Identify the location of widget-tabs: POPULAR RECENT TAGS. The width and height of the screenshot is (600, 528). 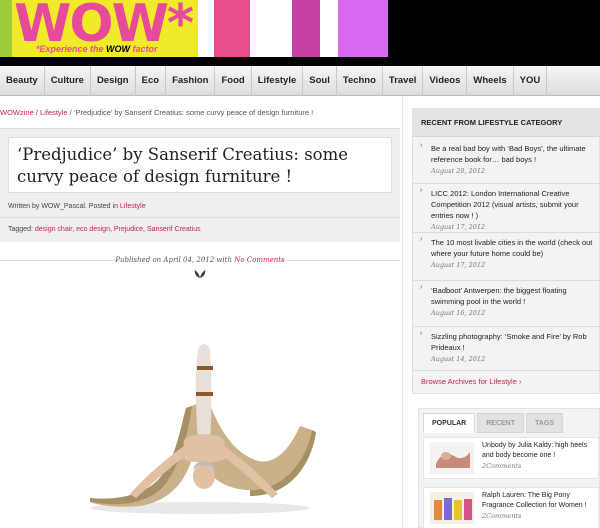
(494, 423).